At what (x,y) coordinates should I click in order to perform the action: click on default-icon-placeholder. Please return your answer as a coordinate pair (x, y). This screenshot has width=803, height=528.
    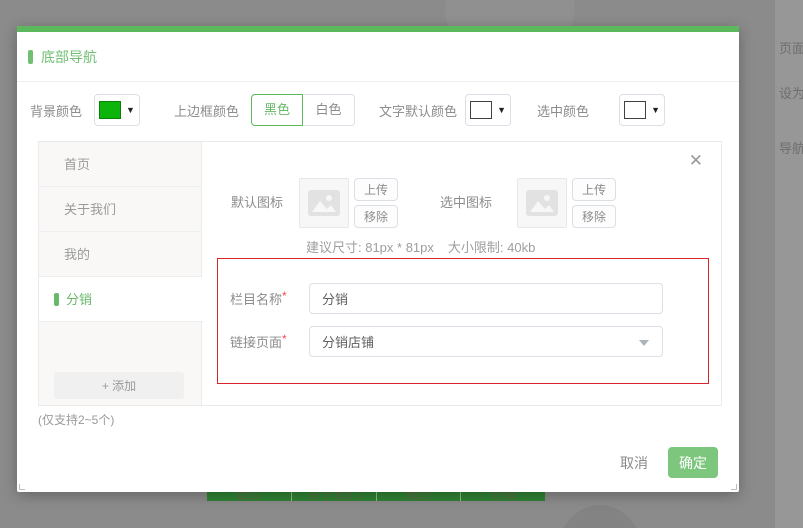
    Looking at the image, I should click on (324, 203).